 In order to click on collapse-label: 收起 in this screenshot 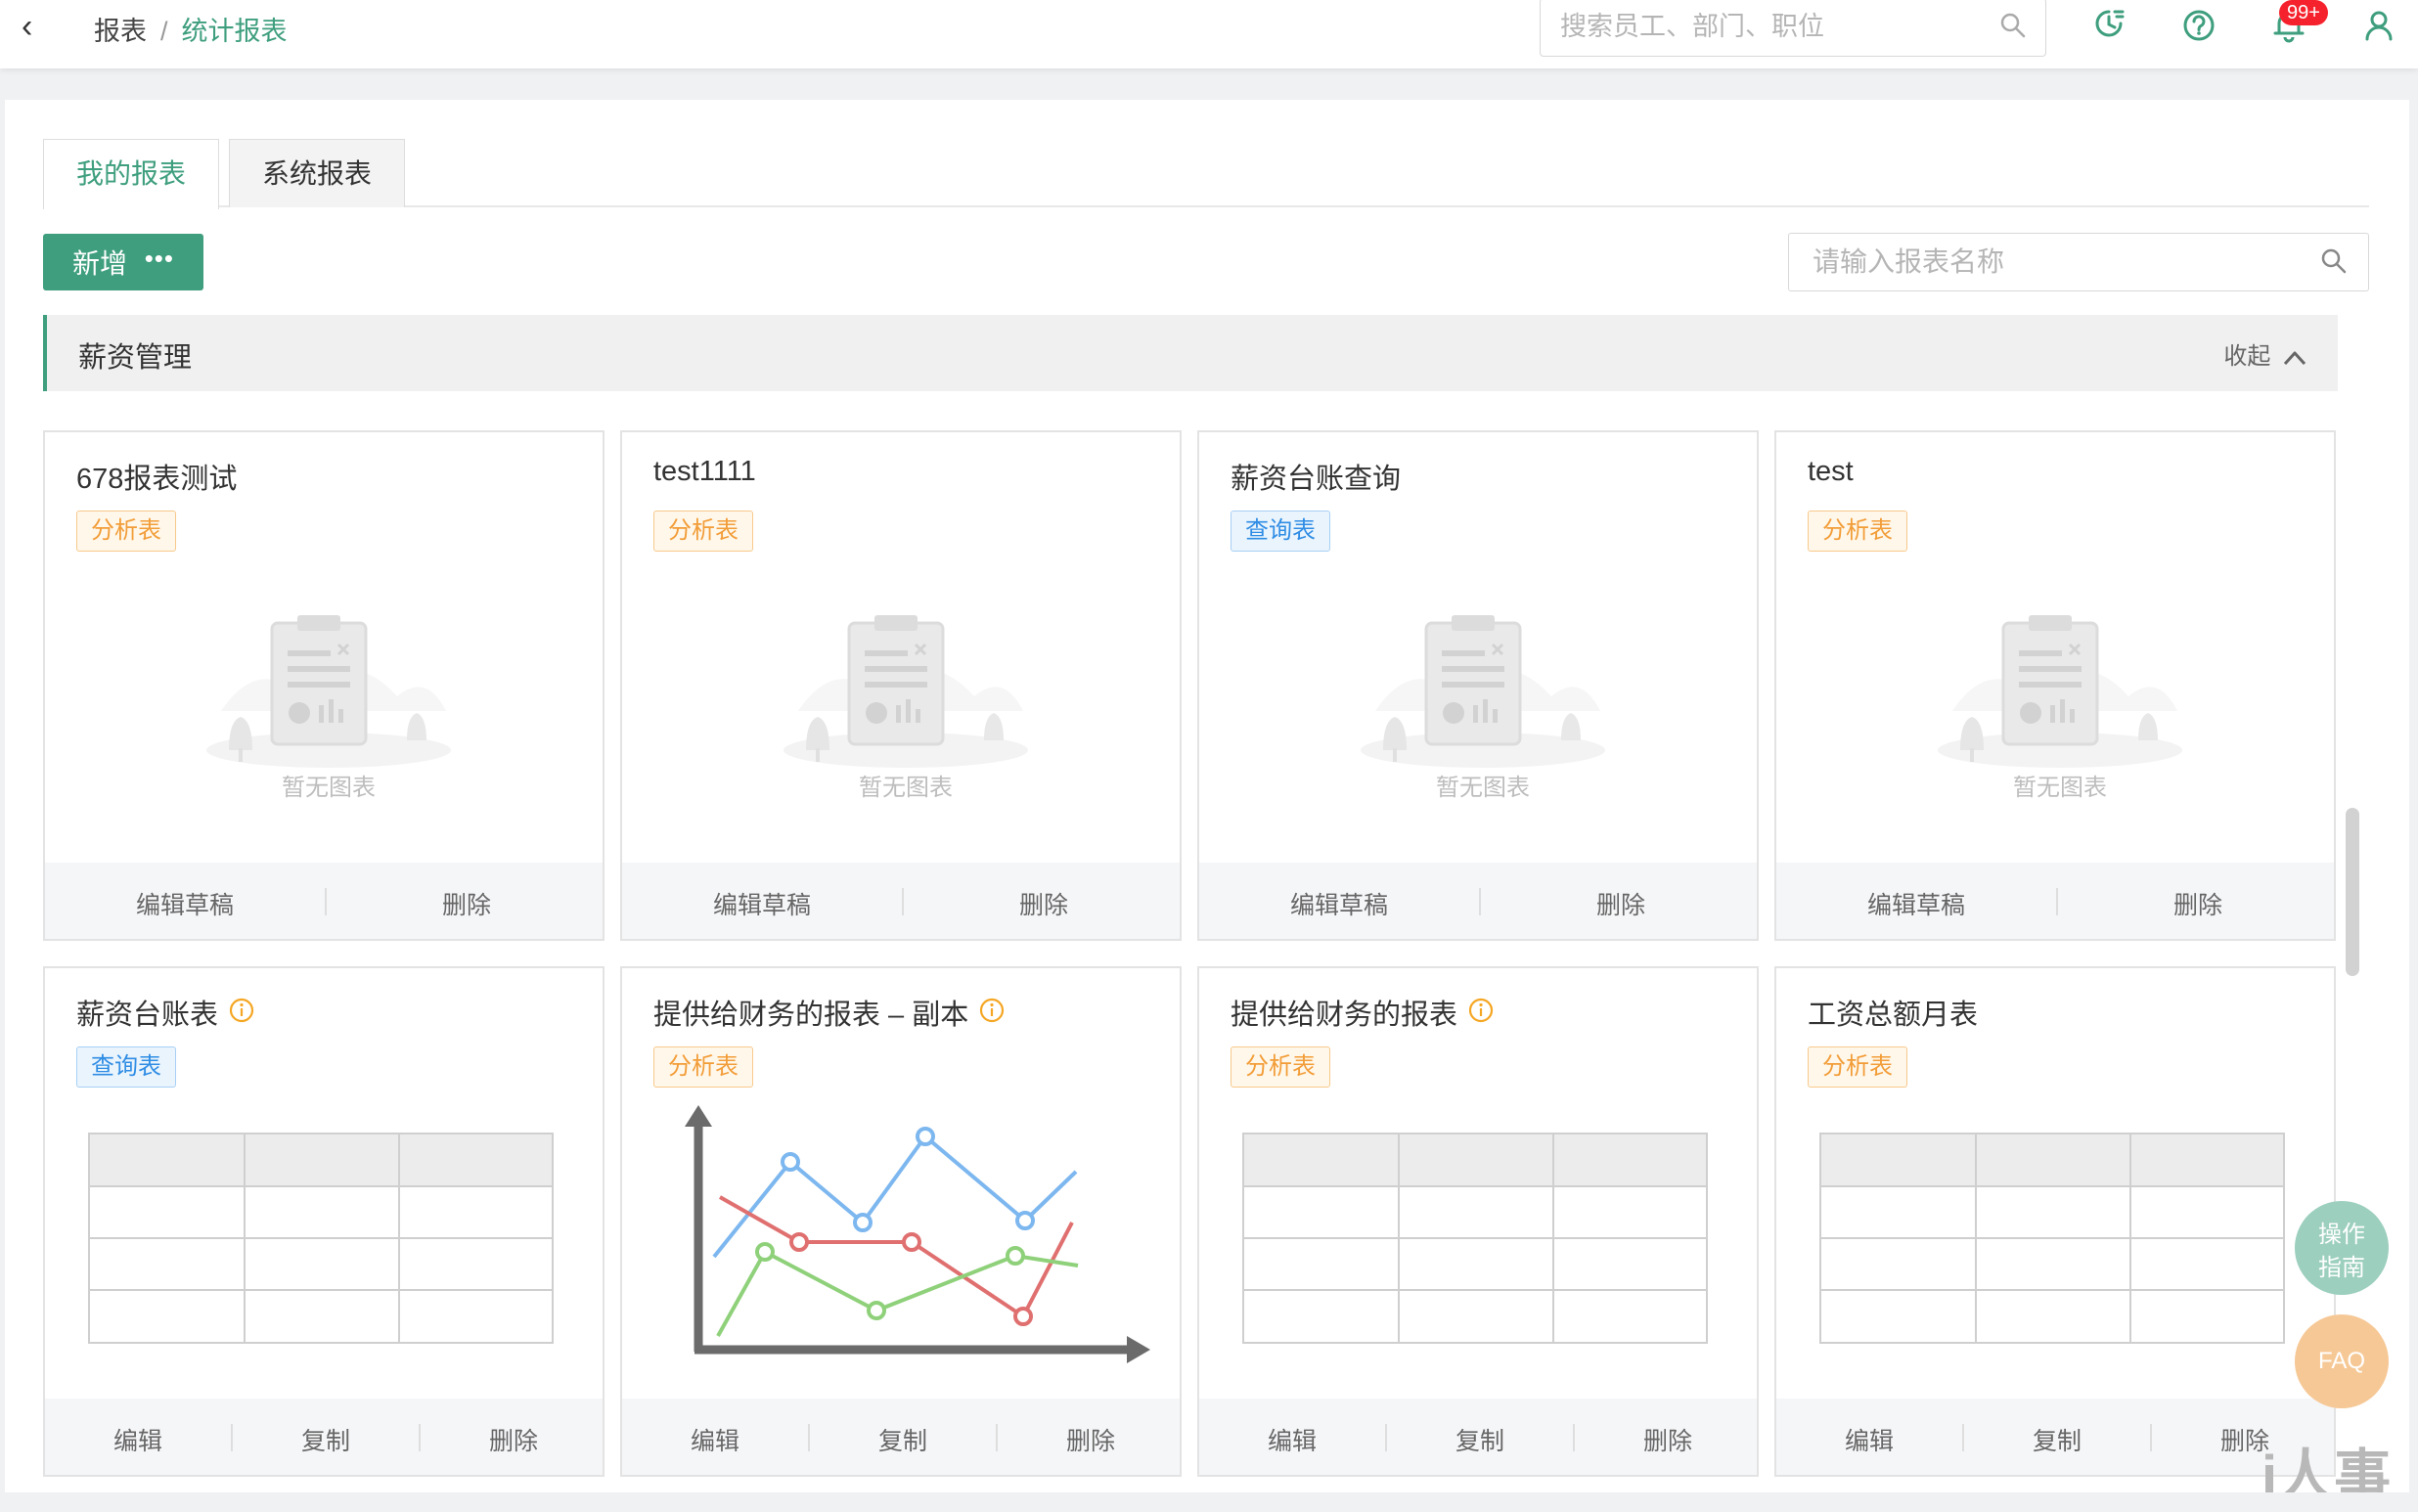, I will do `click(2247, 357)`.